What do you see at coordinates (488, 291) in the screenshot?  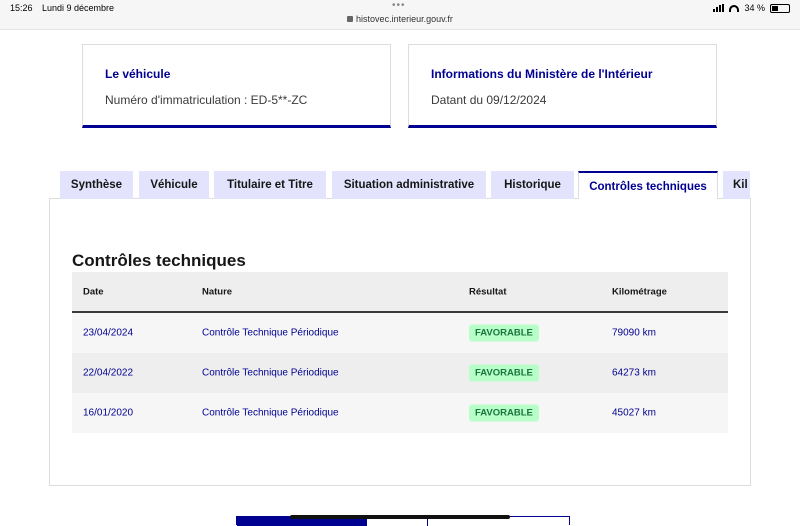 I see `header-result: Résultat` at bounding box center [488, 291].